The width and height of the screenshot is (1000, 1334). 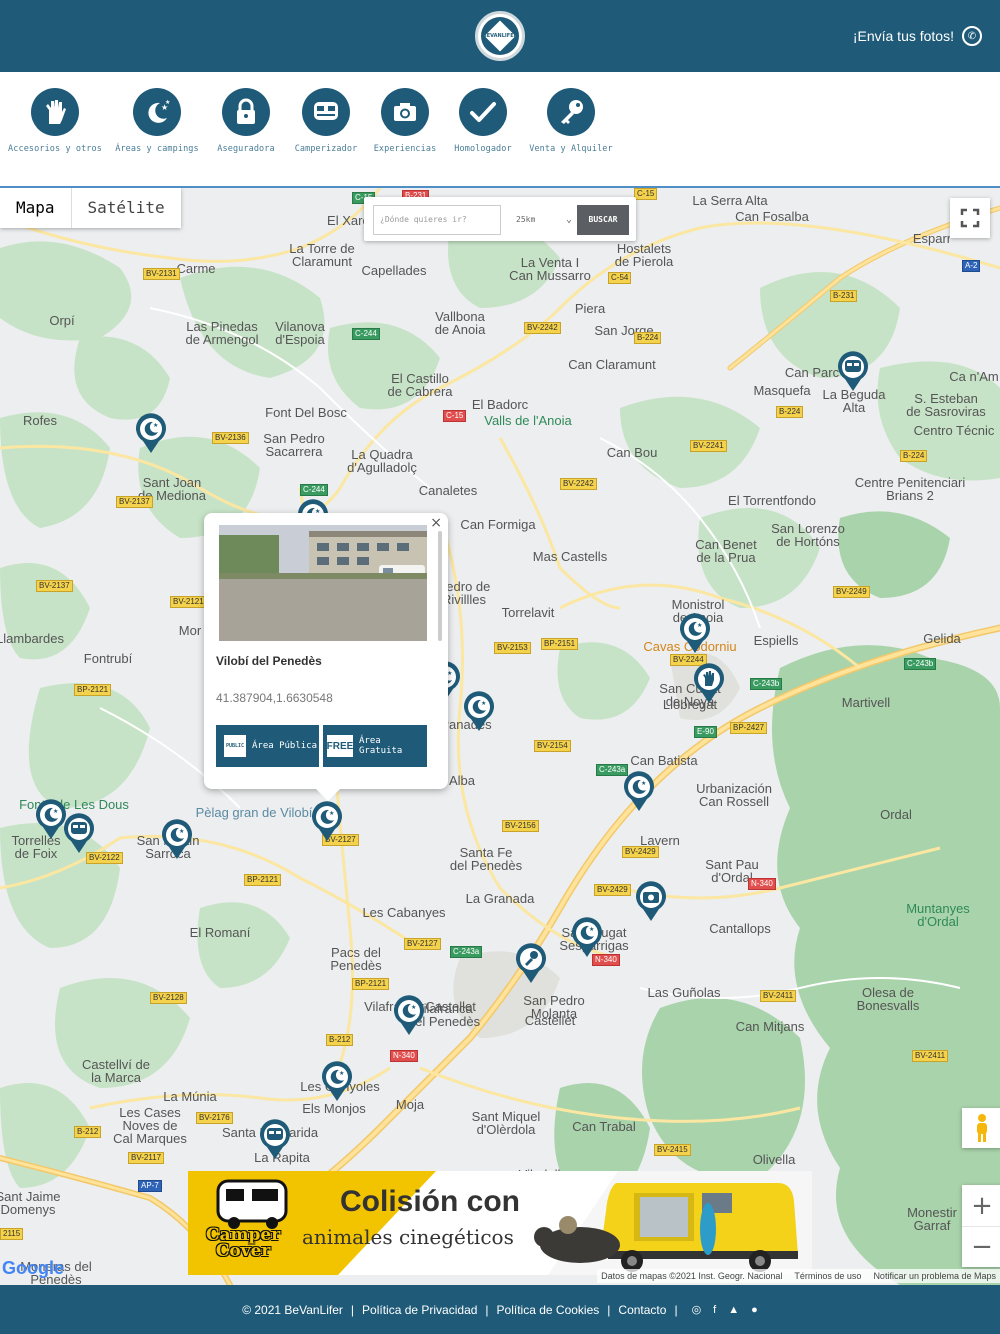 What do you see at coordinates (934, 1276) in the screenshot?
I see `report-problem-link: Notificar un problema de Maps` at bounding box center [934, 1276].